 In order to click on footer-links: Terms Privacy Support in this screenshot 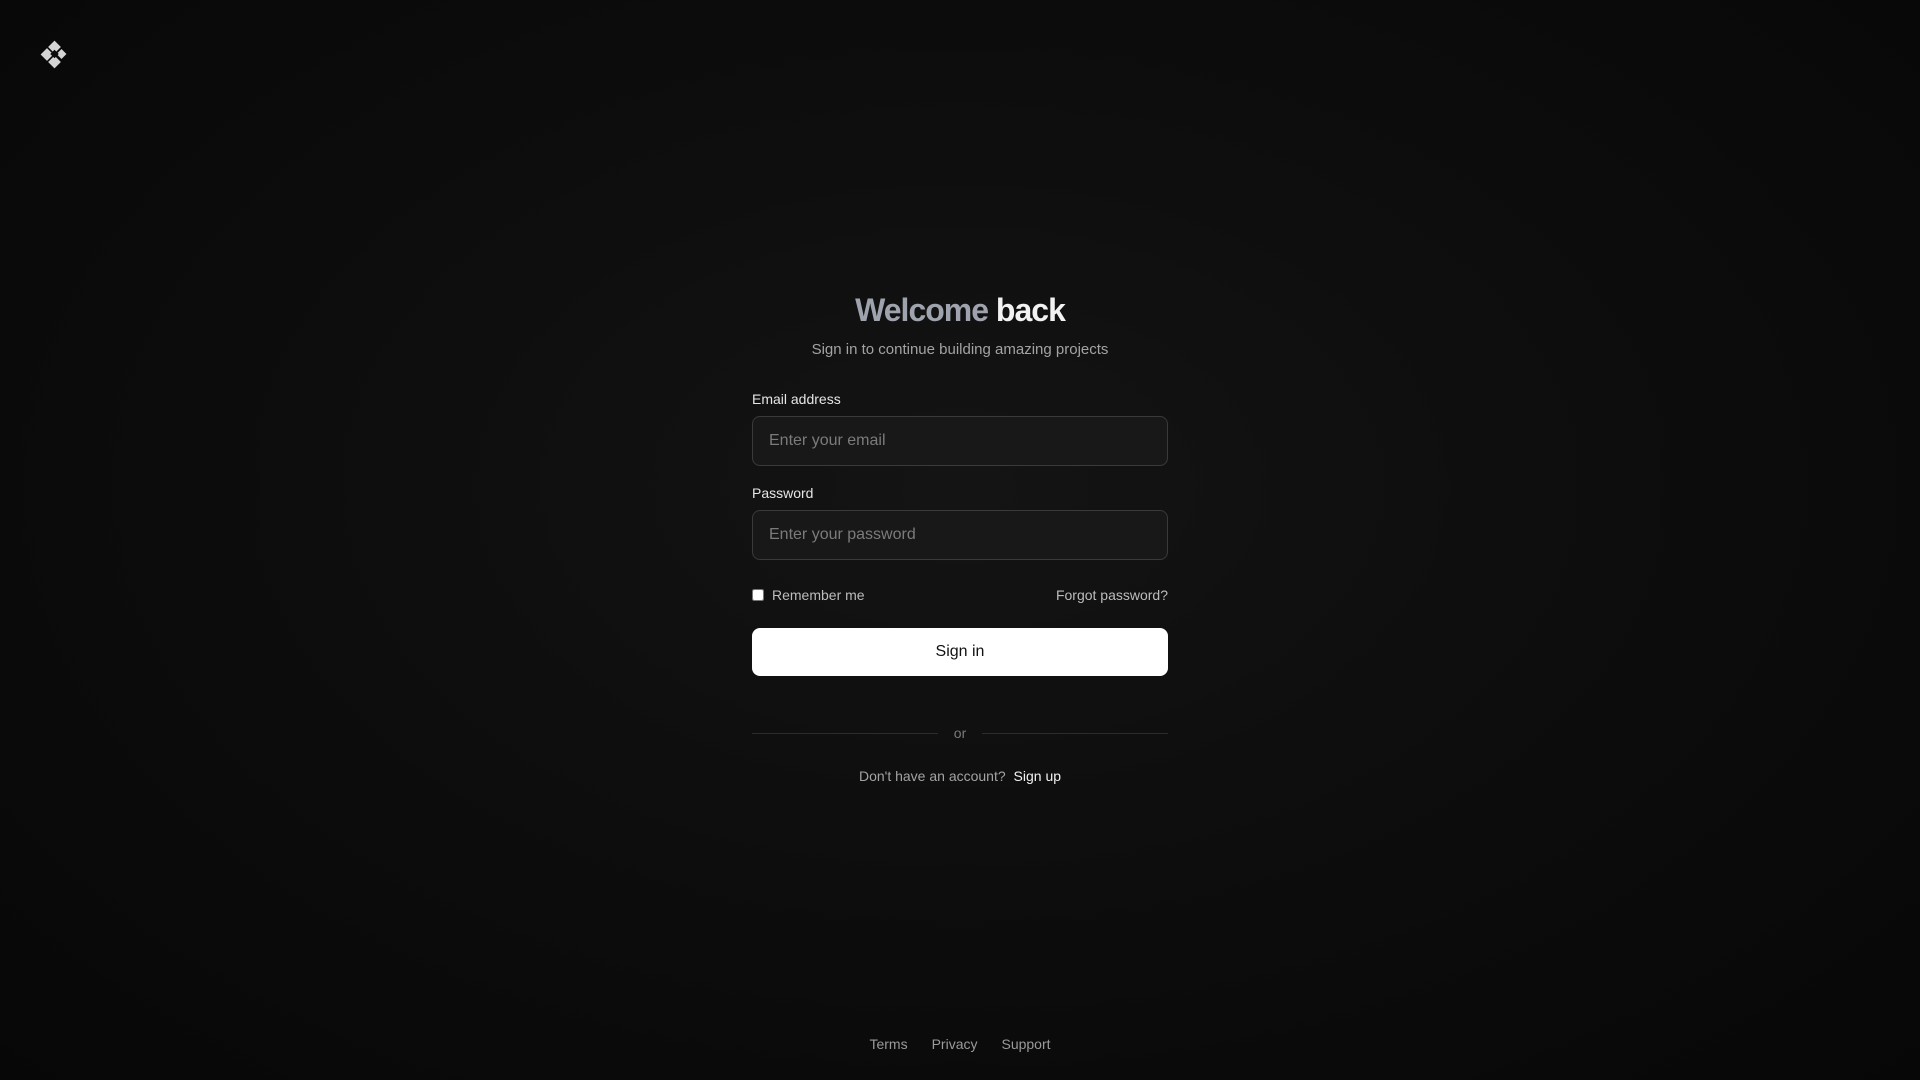, I will do `click(960, 1044)`.